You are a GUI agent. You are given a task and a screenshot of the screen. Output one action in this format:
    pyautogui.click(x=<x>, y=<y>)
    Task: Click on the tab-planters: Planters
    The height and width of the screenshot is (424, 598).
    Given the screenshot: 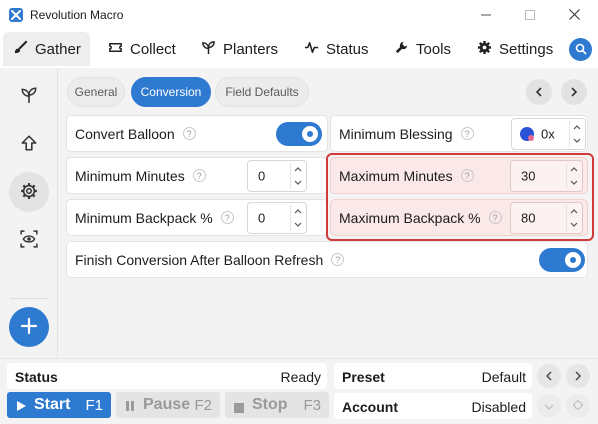 What is the action you would take?
    pyautogui.click(x=239, y=49)
    